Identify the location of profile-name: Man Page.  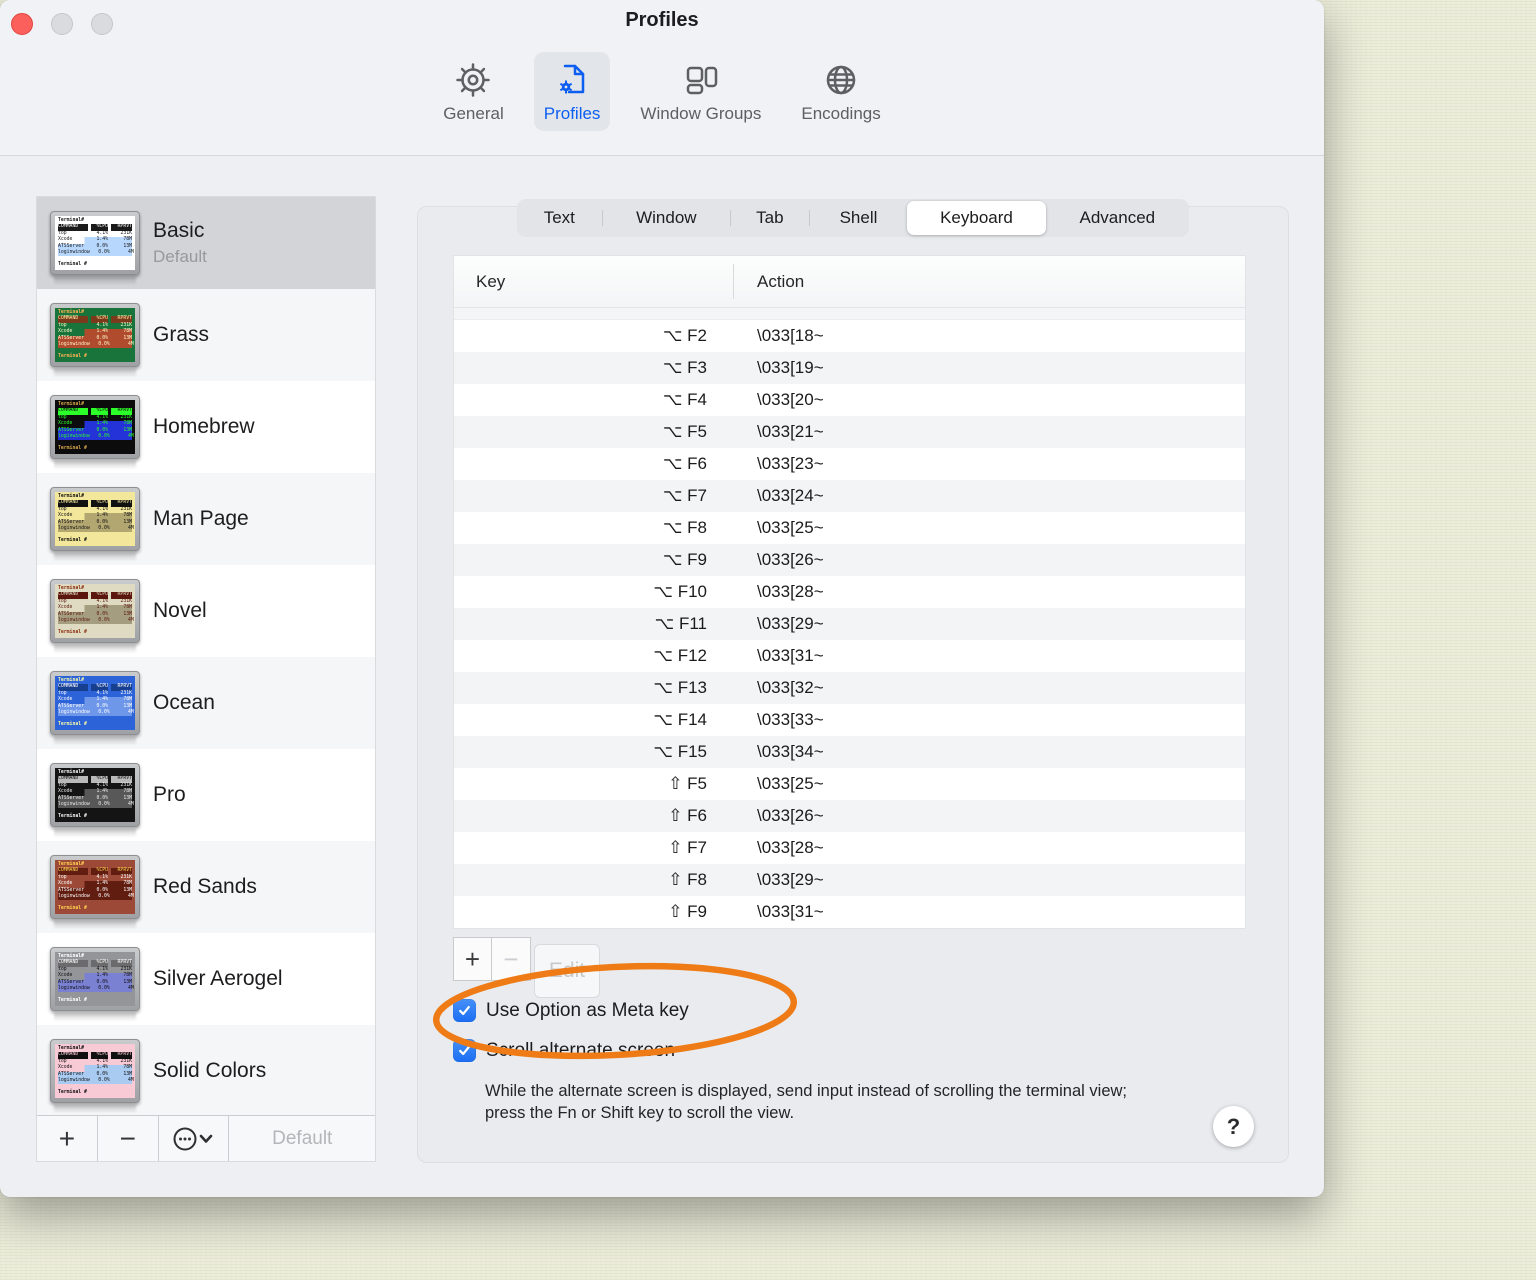
(201, 518).